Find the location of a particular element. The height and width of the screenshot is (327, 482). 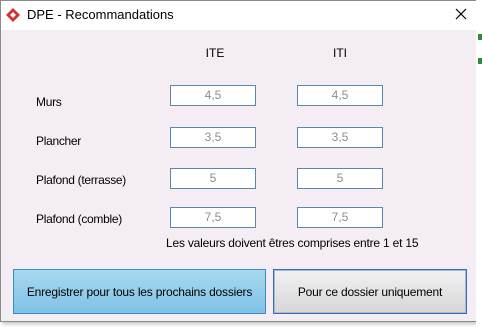

plafond-comble-iti-field: 7,5 is located at coordinates (340, 217).